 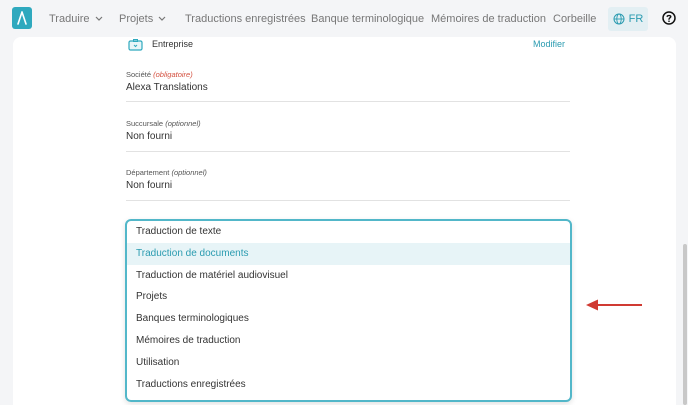 I want to click on field-label-text: Succursale, so click(x=145, y=123).